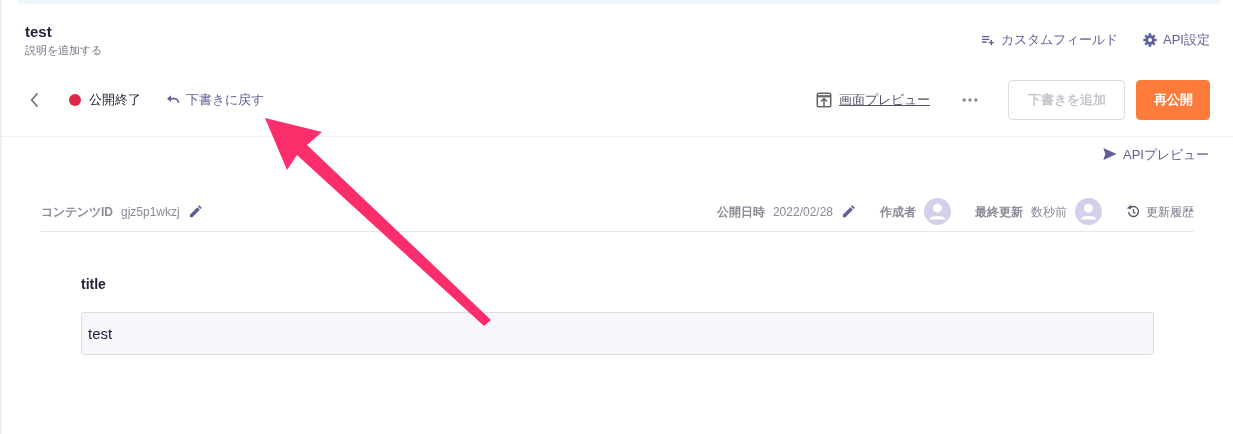 This screenshot has height=434, width=1233. I want to click on status-dot, so click(75, 99).